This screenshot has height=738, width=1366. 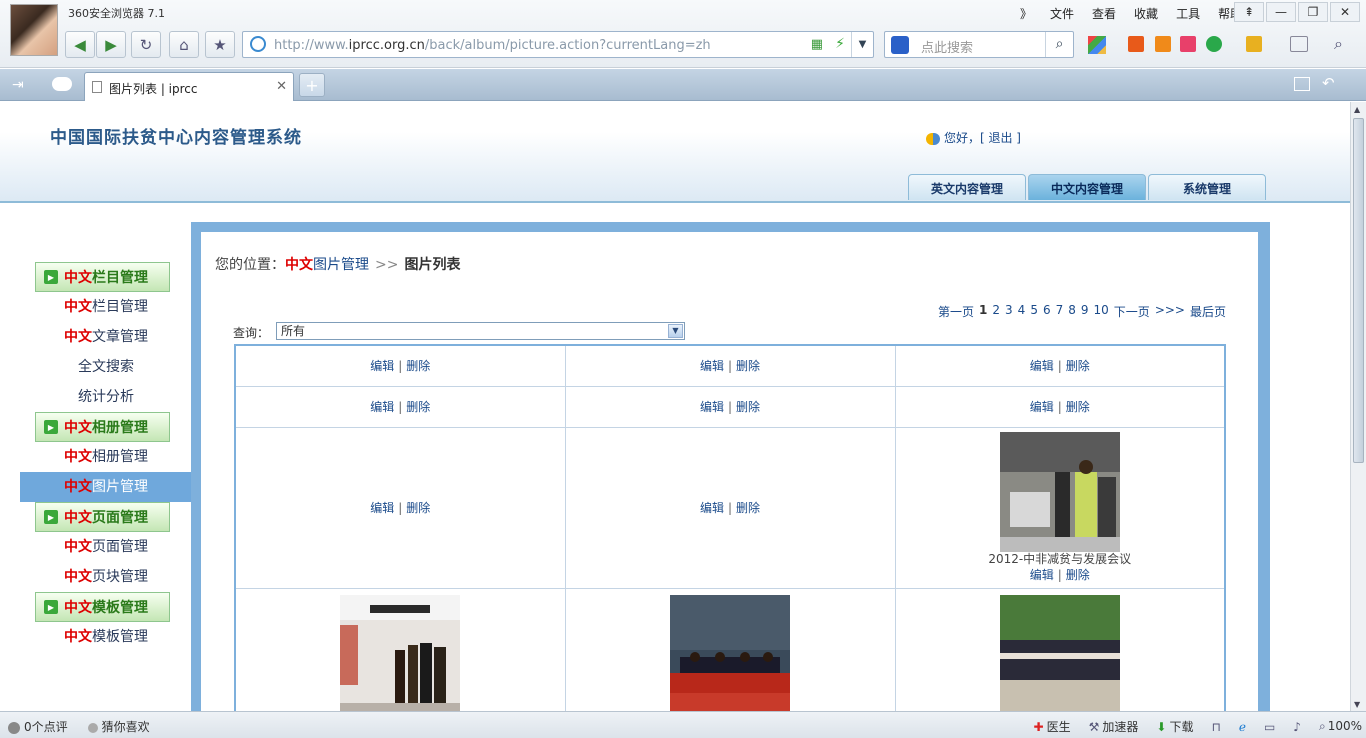 I want to click on scroll-up-icon: ▲, so click(x=1357, y=109).